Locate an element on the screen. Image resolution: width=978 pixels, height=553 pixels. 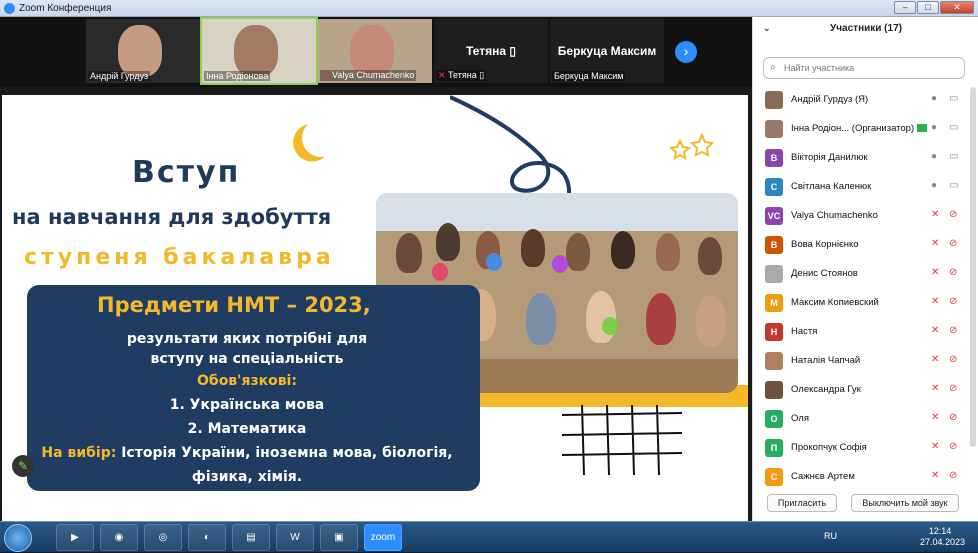
maximize-button: □ is located at coordinates (928, 7).